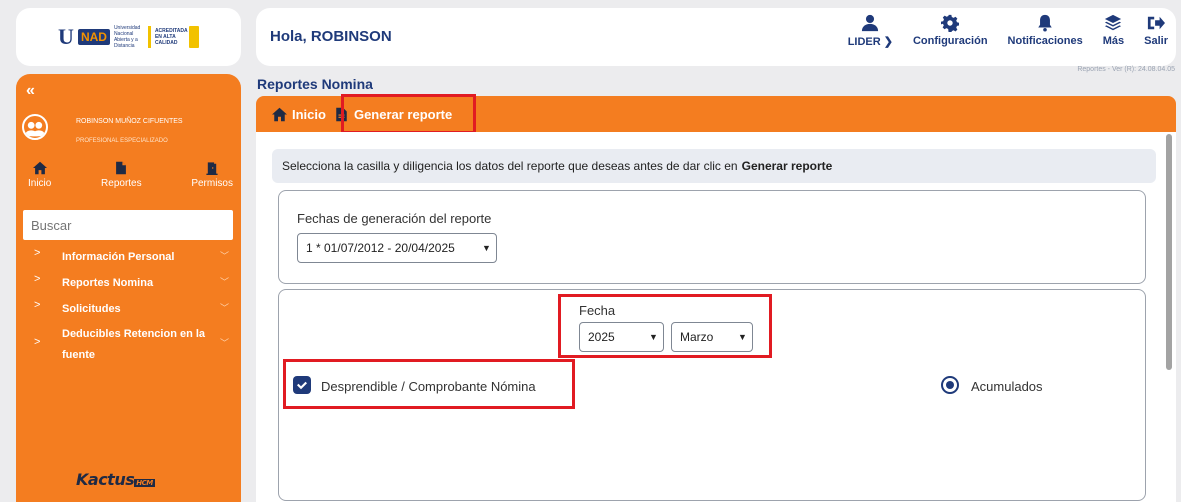 This screenshot has height=502, width=1181. I want to click on sidebar-item-label: Solicitudes, so click(91, 309).